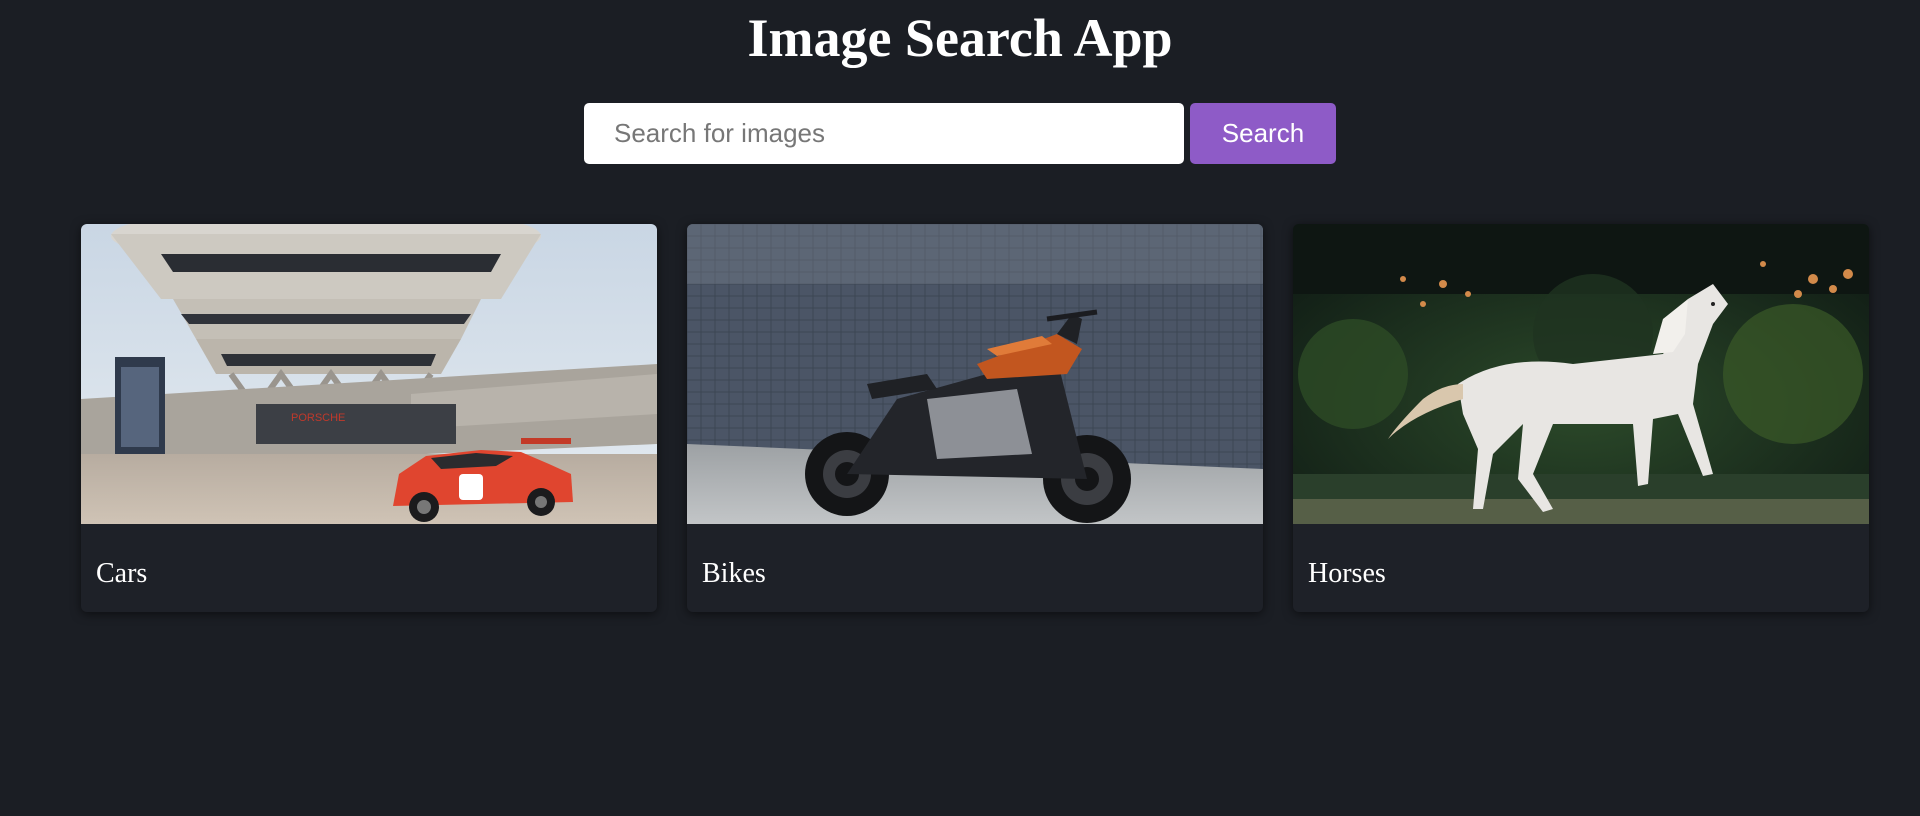 The image size is (1920, 816). What do you see at coordinates (975, 374) in the screenshot?
I see `result-image-bikes` at bounding box center [975, 374].